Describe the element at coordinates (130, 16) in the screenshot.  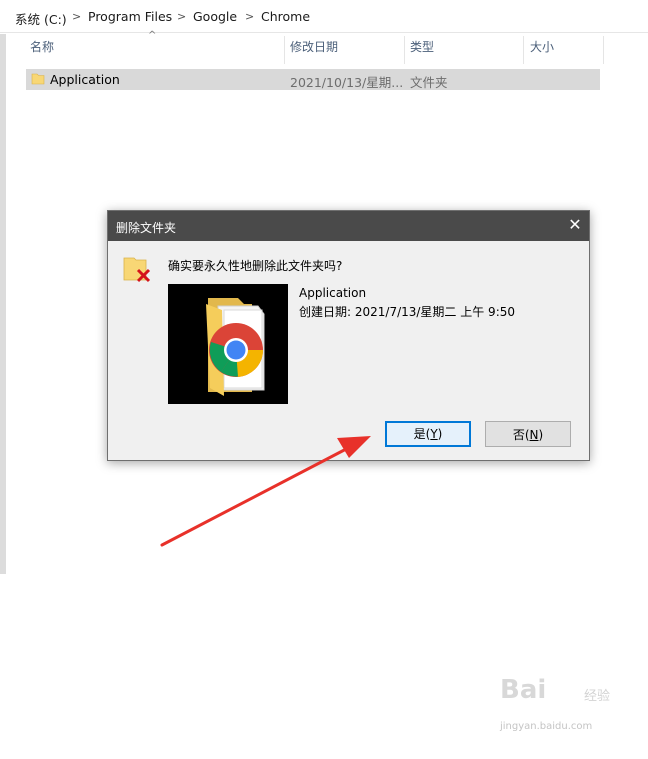
I see `breadcrumb-item-program-files: Program Files` at that location.